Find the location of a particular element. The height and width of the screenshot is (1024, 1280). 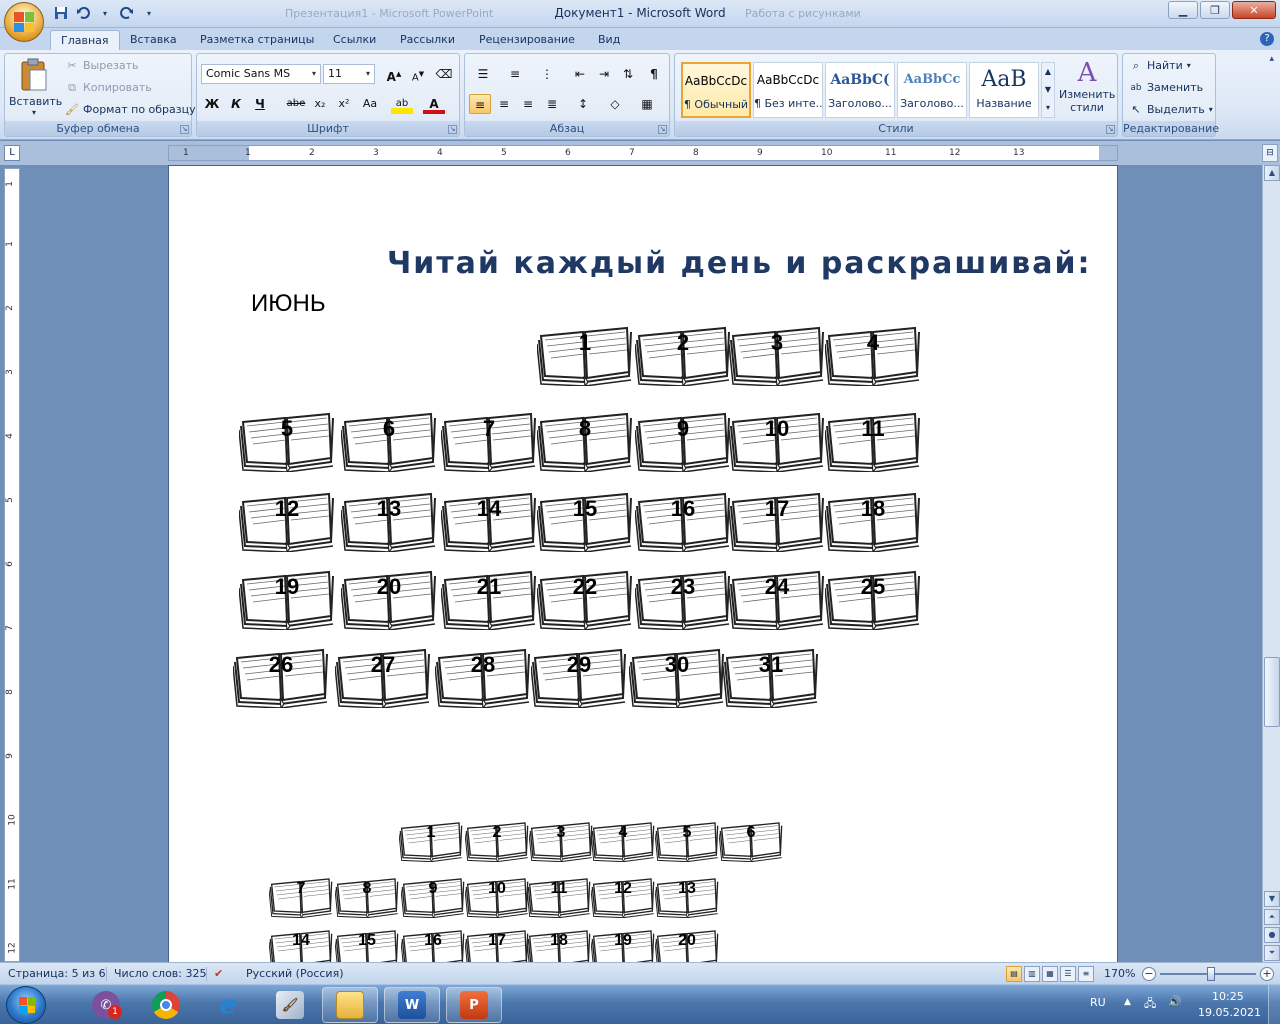

tab-home: Главная is located at coordinates (85, 40).